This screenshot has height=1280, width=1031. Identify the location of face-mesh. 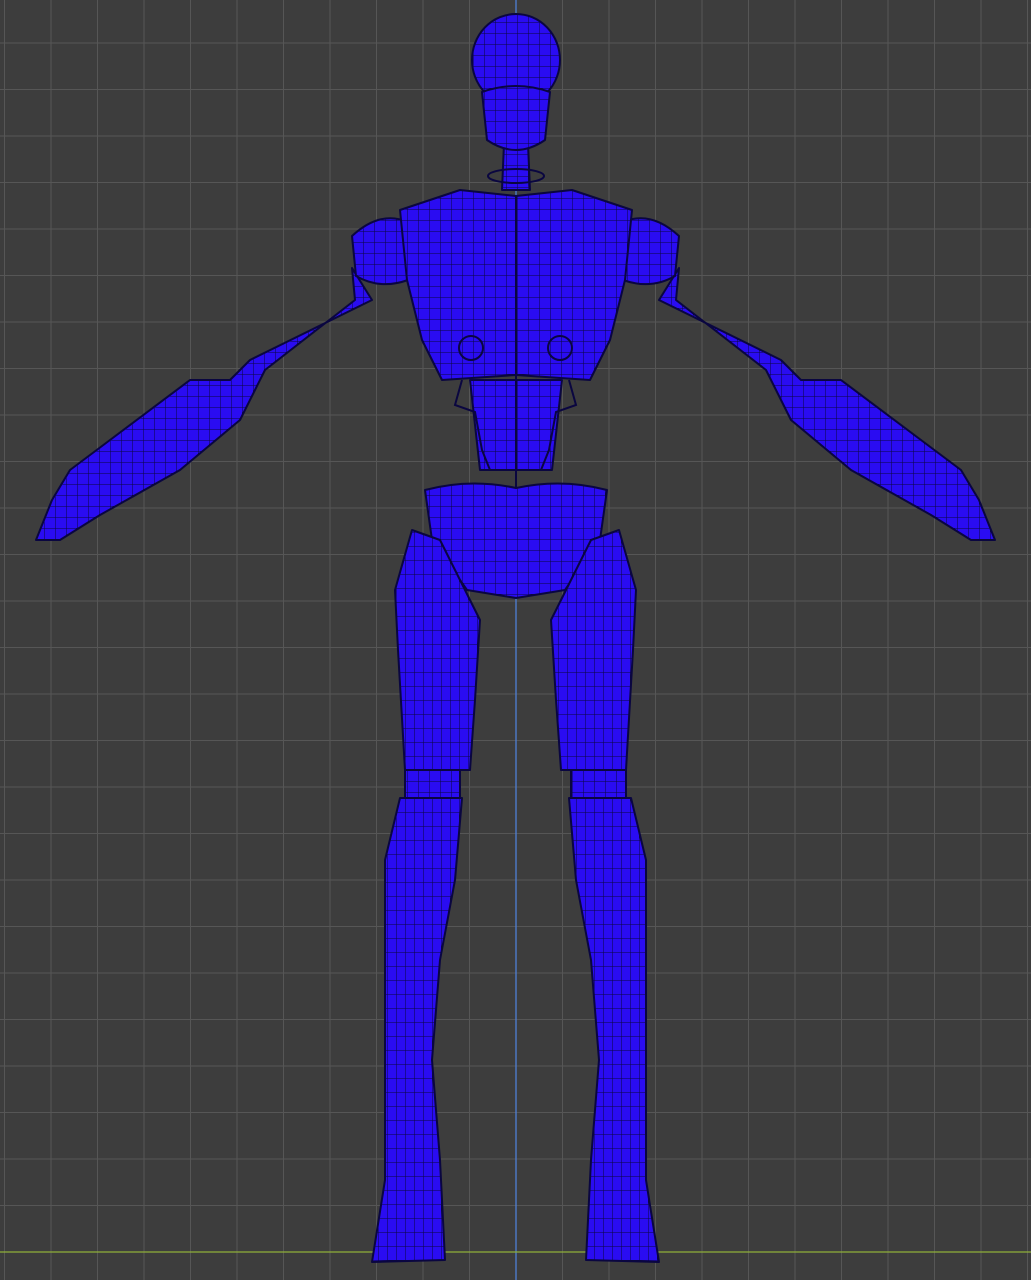
(516, 118).